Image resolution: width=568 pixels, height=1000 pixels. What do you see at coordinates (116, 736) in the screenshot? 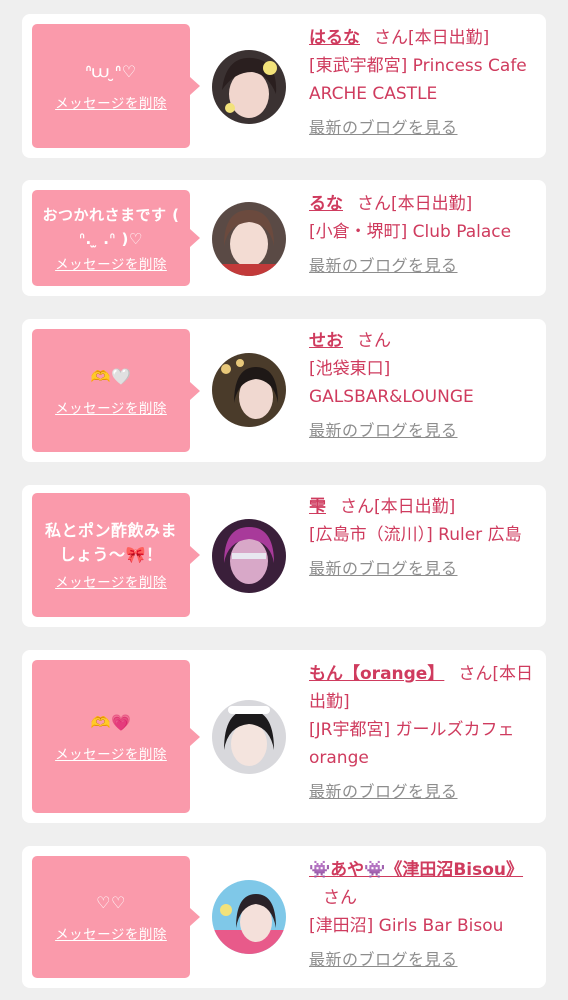
I see `message-bubble: 🫶💗 メッセージを削除` at bounding box center [116, 736].